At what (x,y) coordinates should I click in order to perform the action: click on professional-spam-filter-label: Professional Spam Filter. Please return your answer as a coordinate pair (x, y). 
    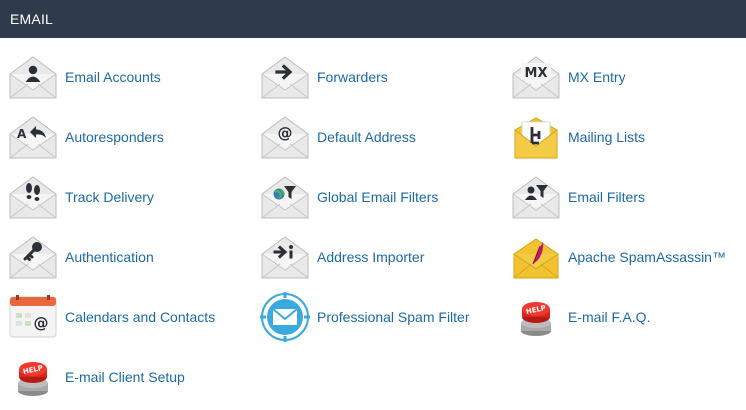
    Looking at the image, I should click on (393, 317).